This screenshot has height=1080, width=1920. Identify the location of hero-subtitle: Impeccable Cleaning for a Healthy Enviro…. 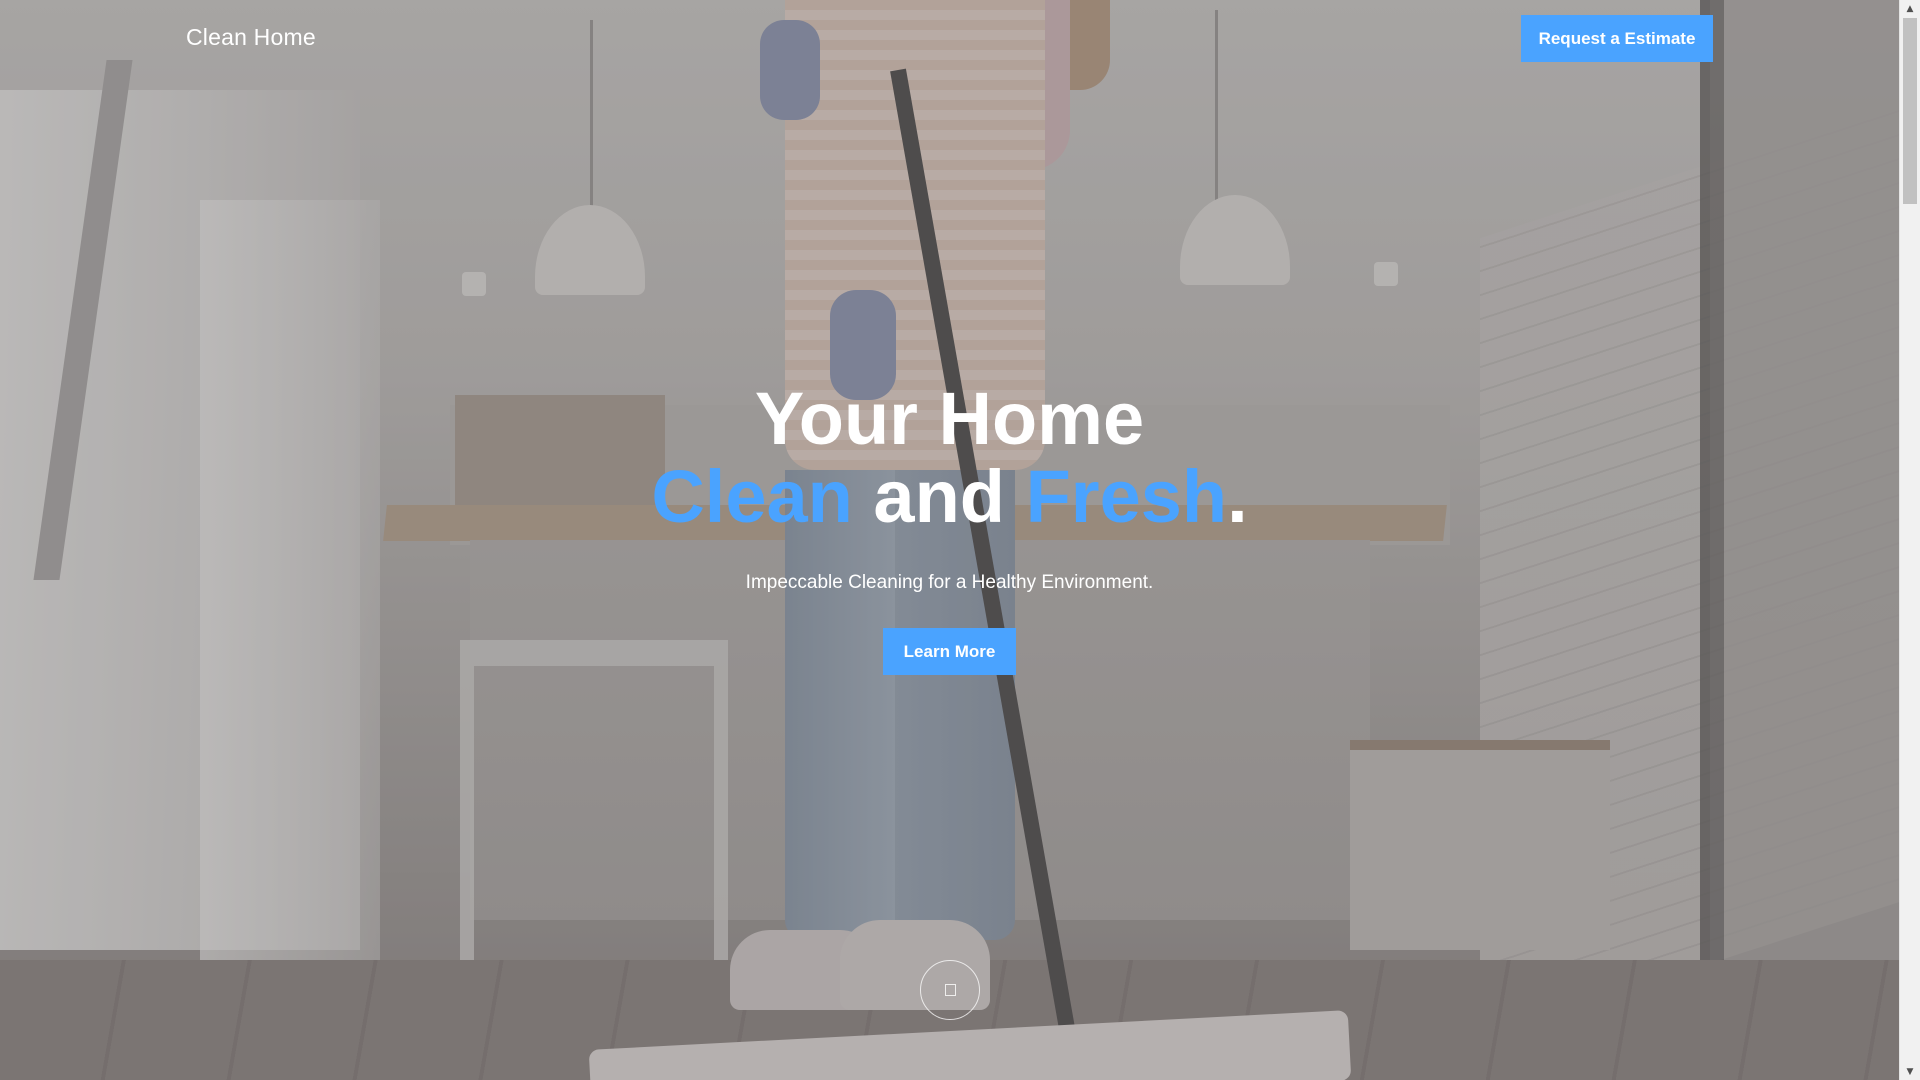
(949, 582).